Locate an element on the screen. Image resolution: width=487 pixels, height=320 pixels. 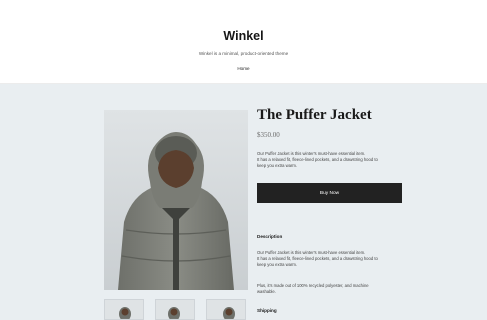
nav-item-home: Home is located at coordinates (243, 68).